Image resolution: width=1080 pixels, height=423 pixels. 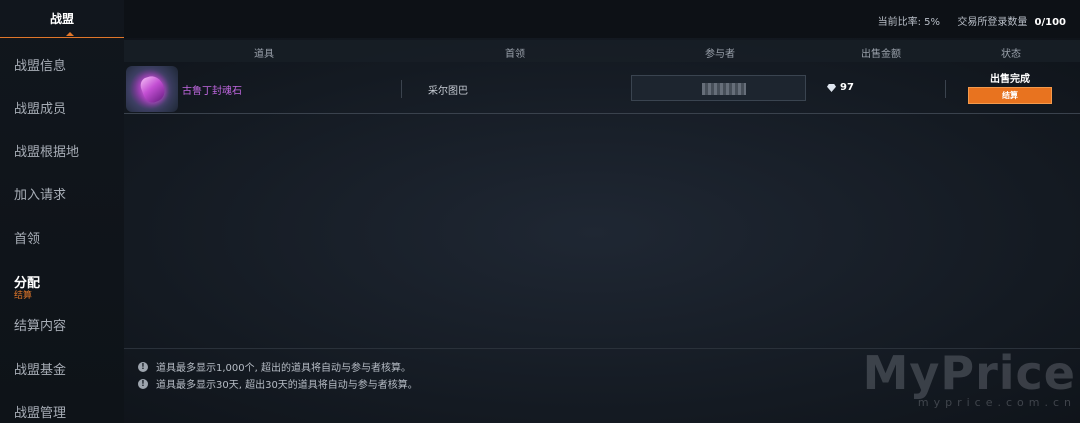 I want to click on note-text: 道具最多显示1,000个, 超出的道具将自动与参与者核算。, so click(x=283, y=368).